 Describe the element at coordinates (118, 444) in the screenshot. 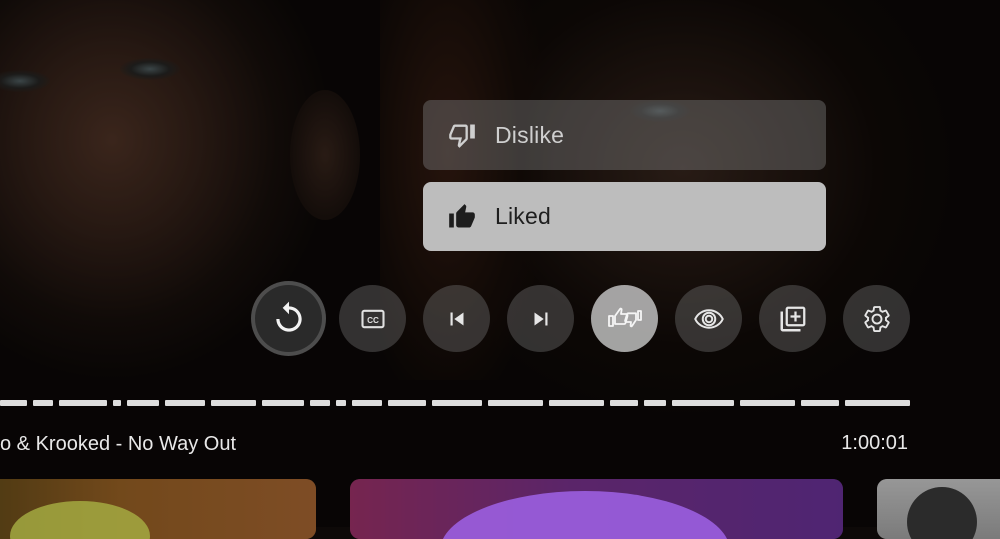

I see `now-playing-title: o & Krooked - No Way Out` at that location.